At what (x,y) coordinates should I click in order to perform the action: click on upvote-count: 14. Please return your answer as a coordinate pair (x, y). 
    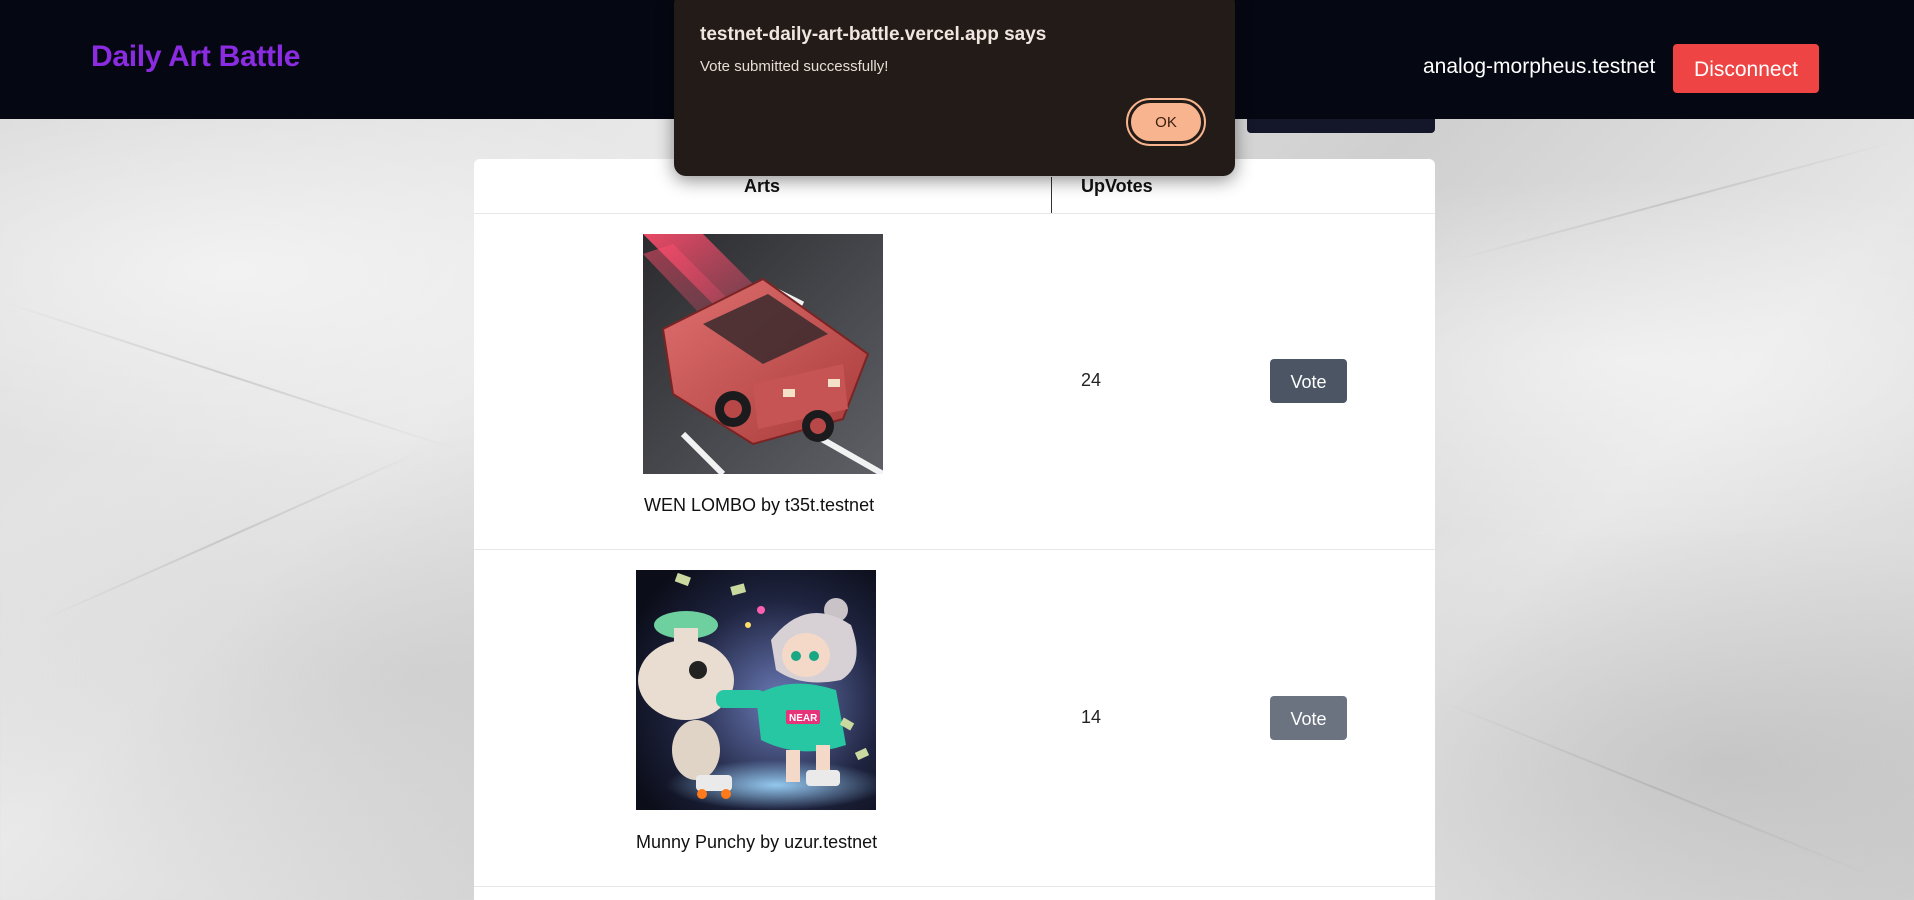
    Looking at the image, I should click on (1091, 717).